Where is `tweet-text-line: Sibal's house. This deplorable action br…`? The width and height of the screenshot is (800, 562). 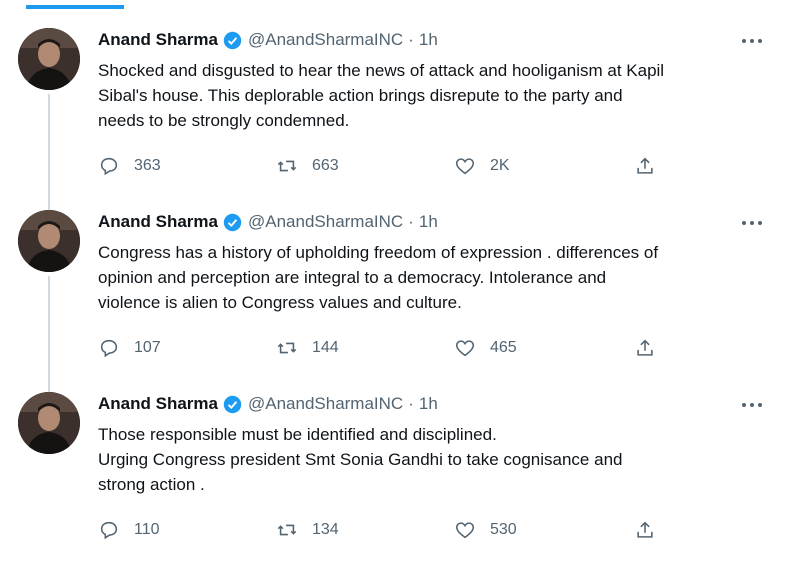 tweet-text-line: Sibal's house. This deplorable action br… is located at coordinates (360, 95).